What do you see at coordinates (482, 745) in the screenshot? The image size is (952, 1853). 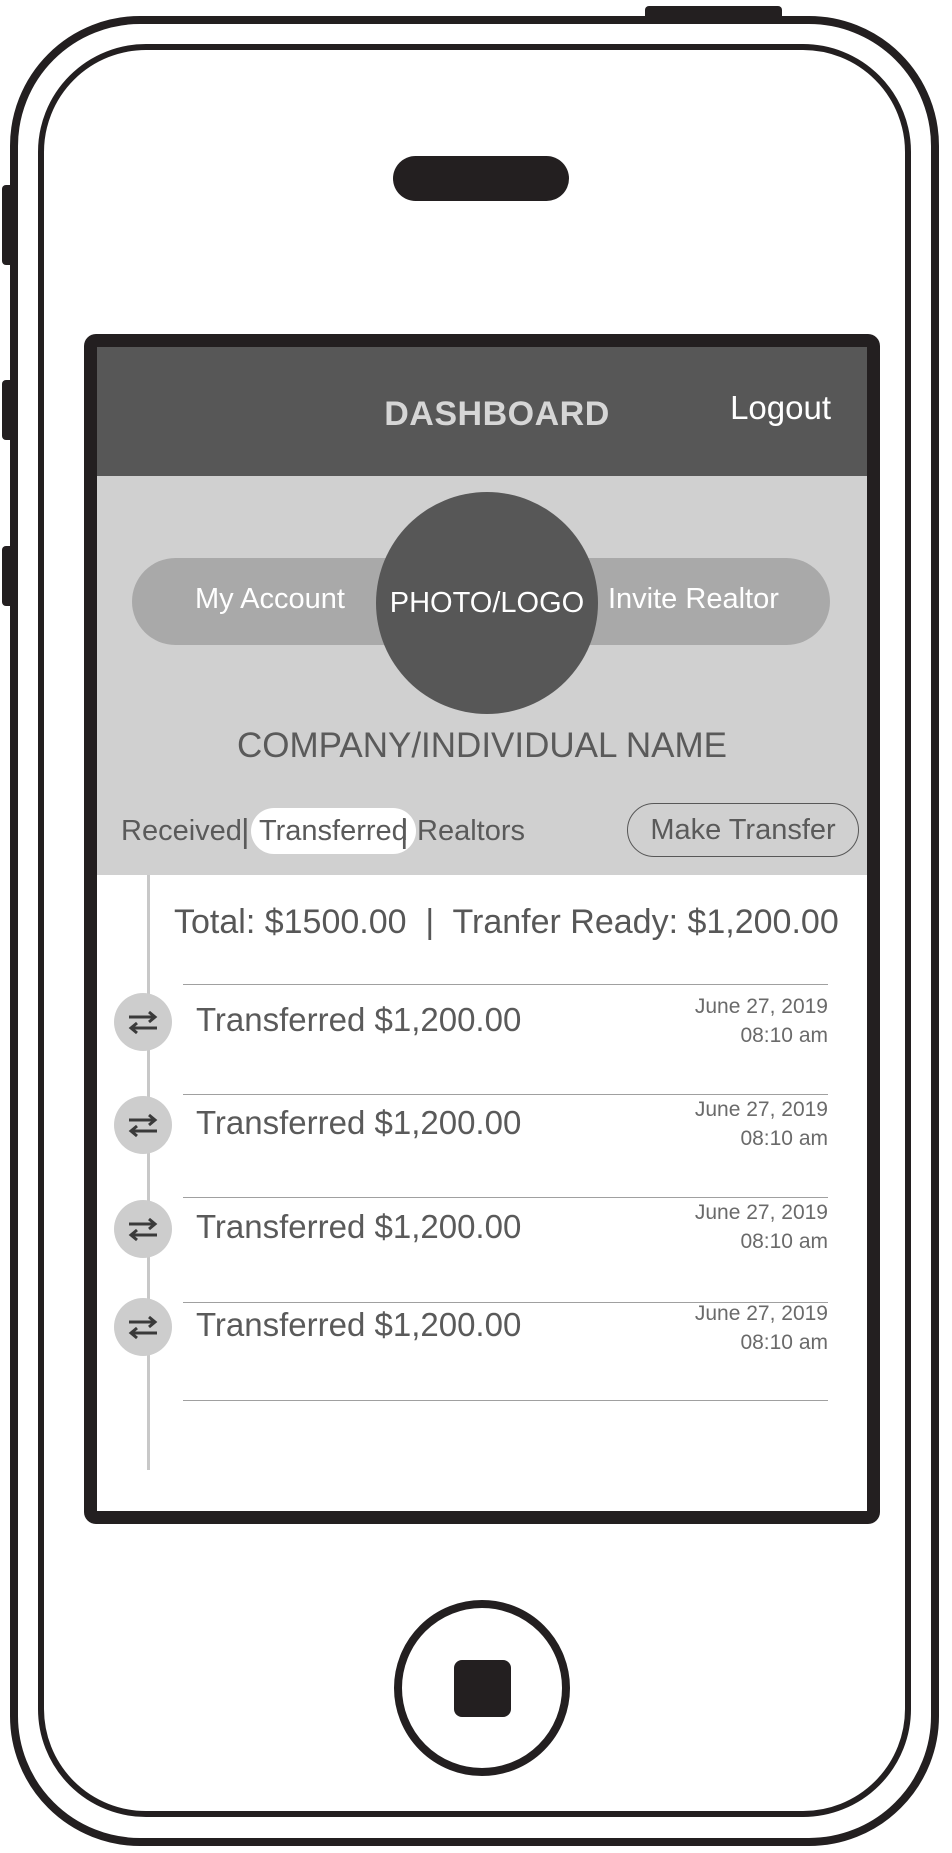 I see `company-name: COMPANY/INDIVIDUAL NAME` at bounding box center [482, 745].